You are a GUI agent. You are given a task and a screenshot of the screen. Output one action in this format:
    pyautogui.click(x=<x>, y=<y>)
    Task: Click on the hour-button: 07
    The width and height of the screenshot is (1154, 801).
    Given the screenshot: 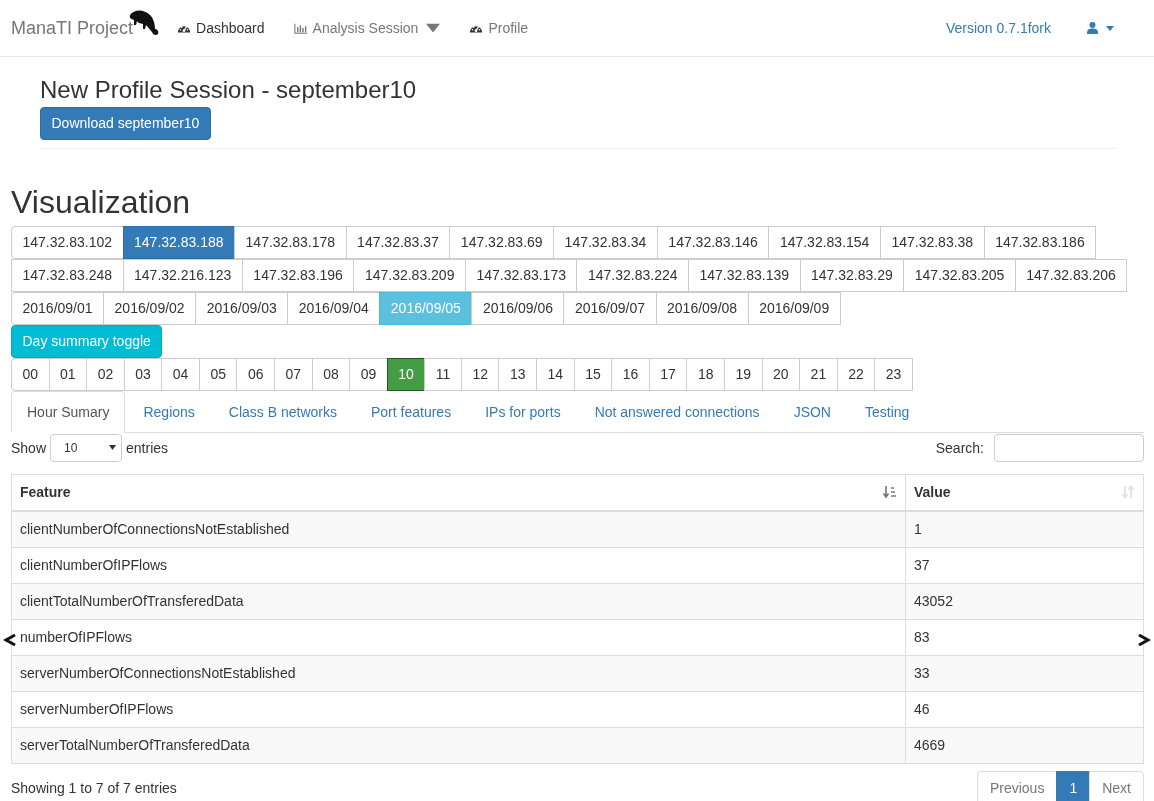 What is the action you would take?
    pyautogui.click(x=293, y=374)
    